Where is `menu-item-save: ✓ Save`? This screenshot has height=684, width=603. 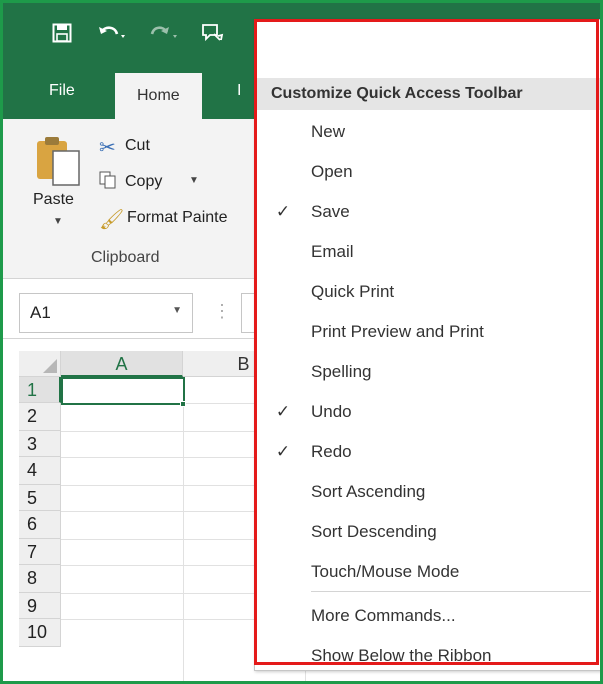 menu-item-save: ✓ Save is located at coordinates (427, 212).